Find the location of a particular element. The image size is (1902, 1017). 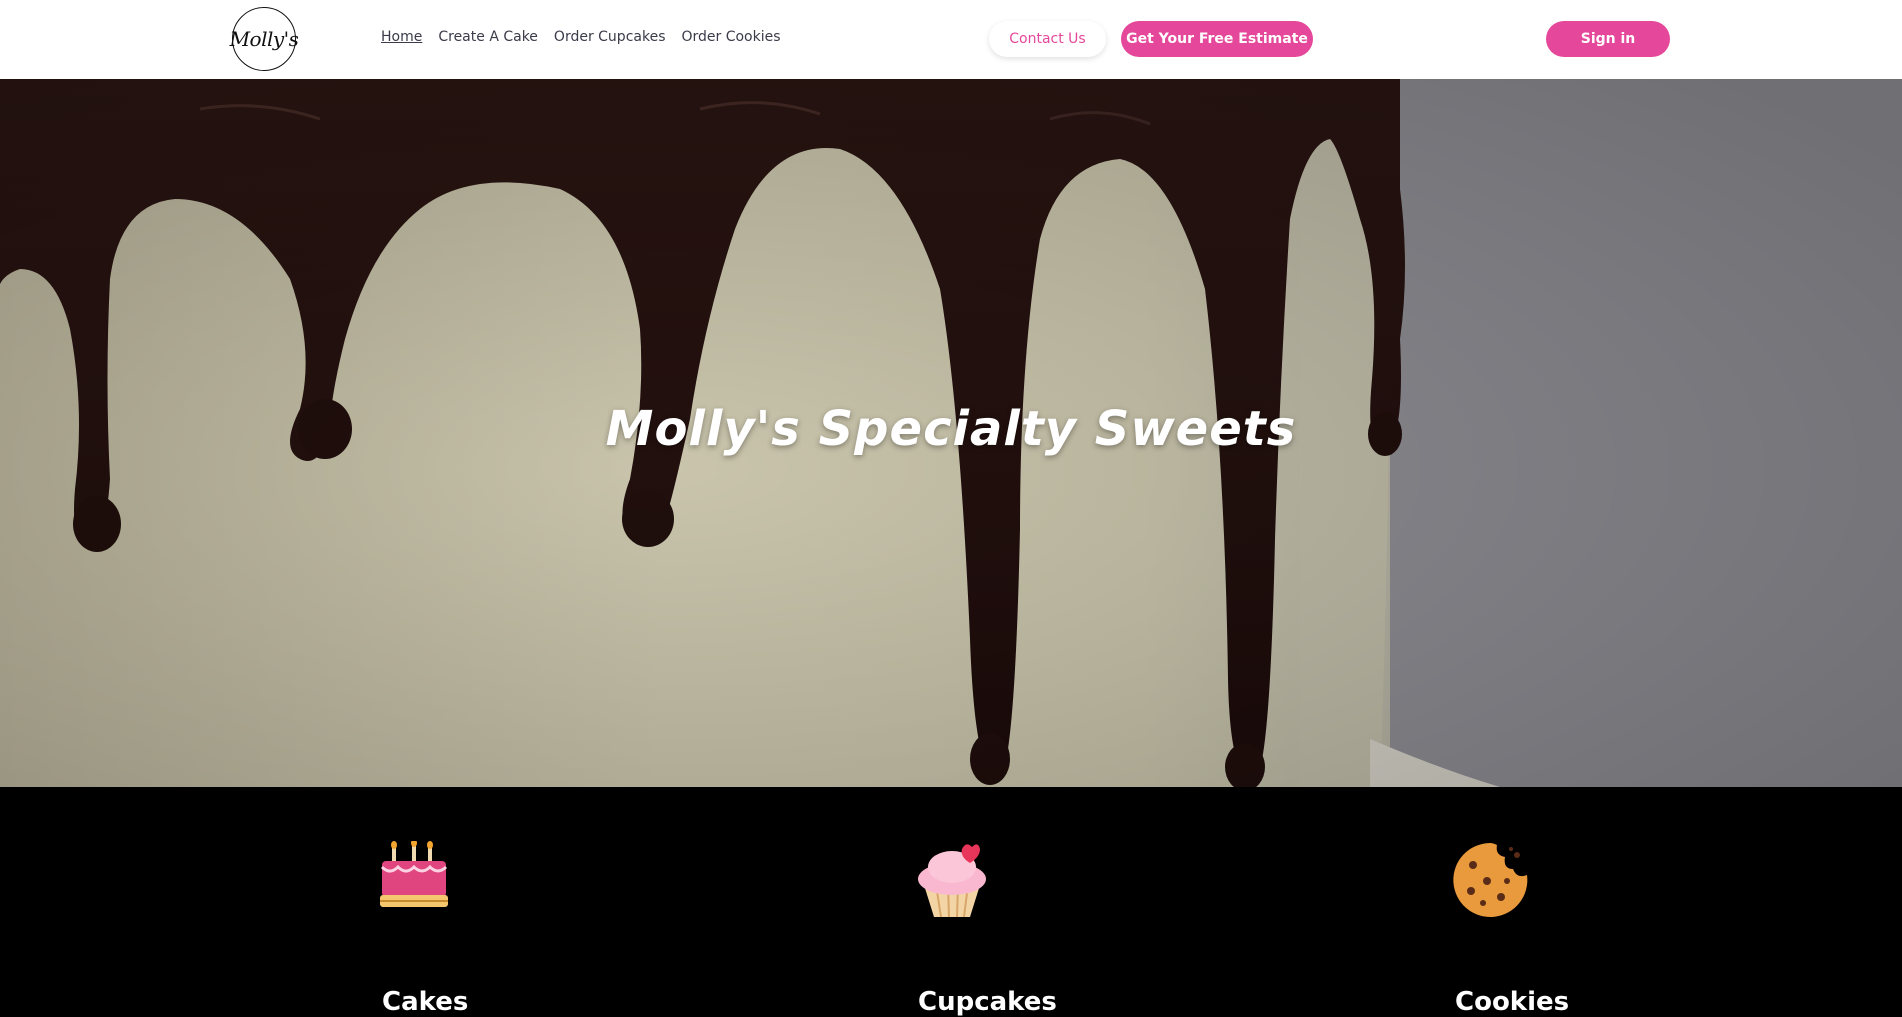

category-label: Cookies is located at coordinates (1512, 1002).